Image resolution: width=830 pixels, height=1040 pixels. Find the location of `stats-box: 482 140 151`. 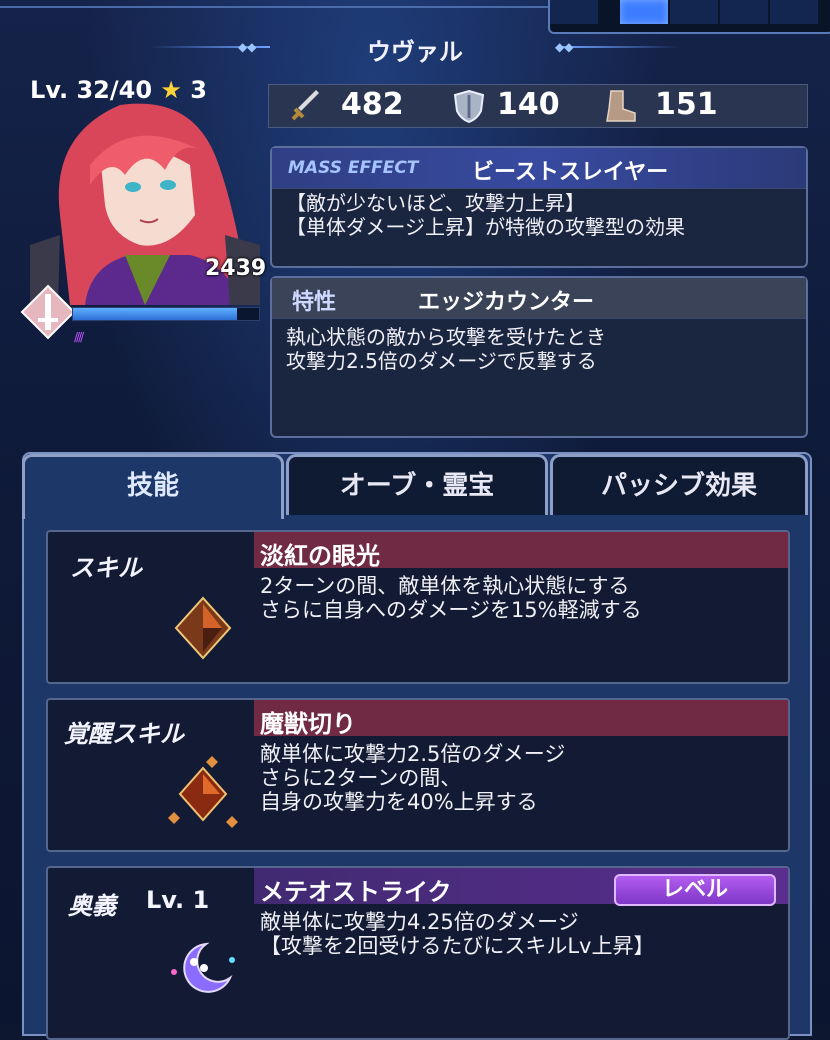

stats-box: 482 140 151 is located at coordinates (538, 106).